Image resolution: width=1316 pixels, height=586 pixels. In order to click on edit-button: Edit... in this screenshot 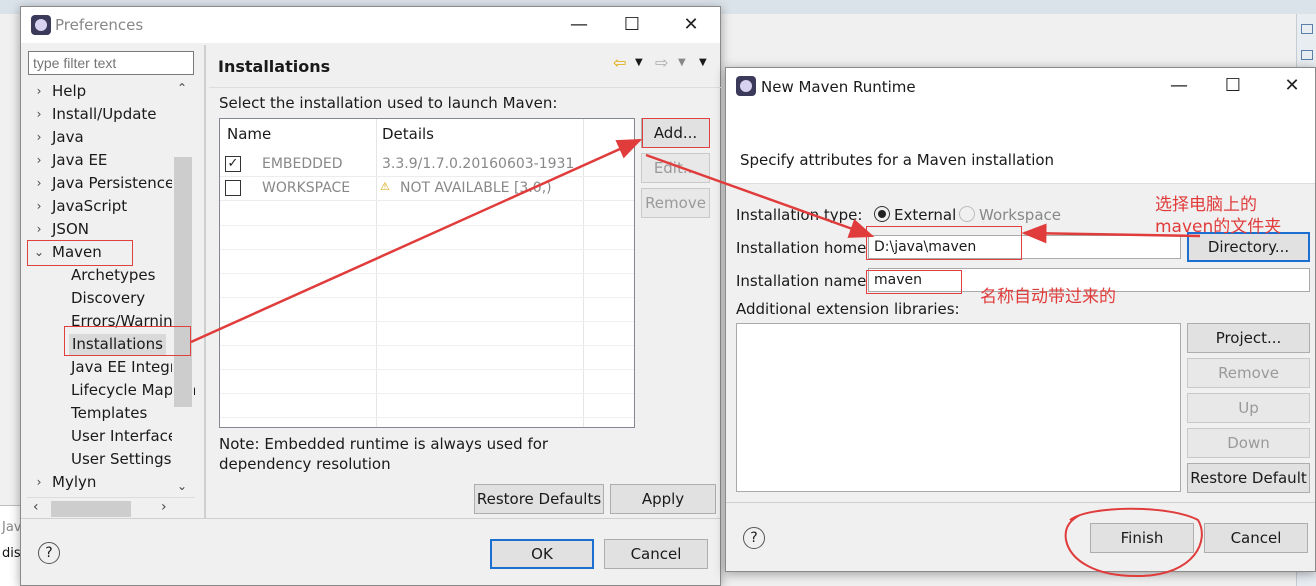, I will do `click(675, 168)`.